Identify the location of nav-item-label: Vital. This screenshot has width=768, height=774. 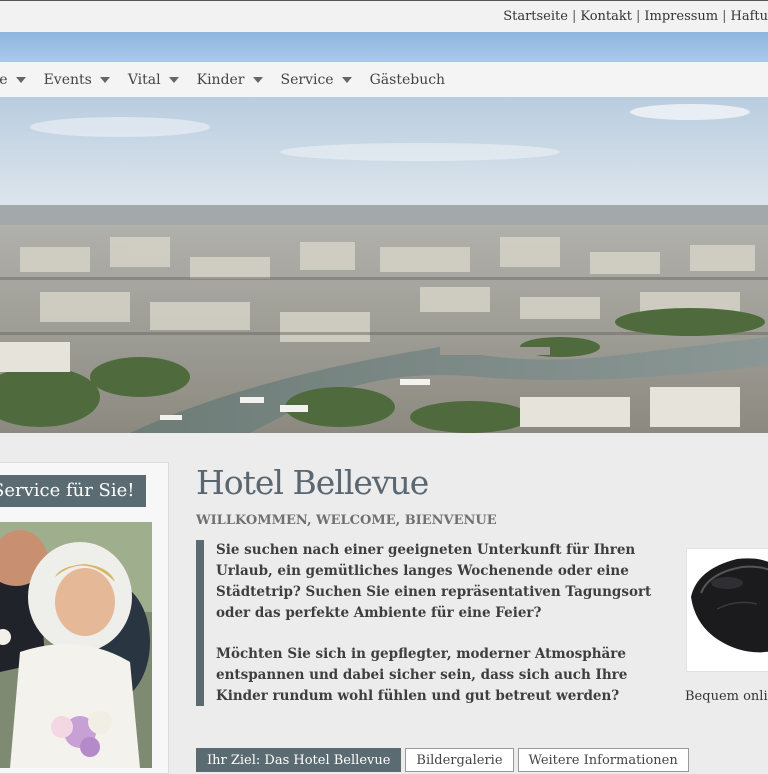
(144, 80).